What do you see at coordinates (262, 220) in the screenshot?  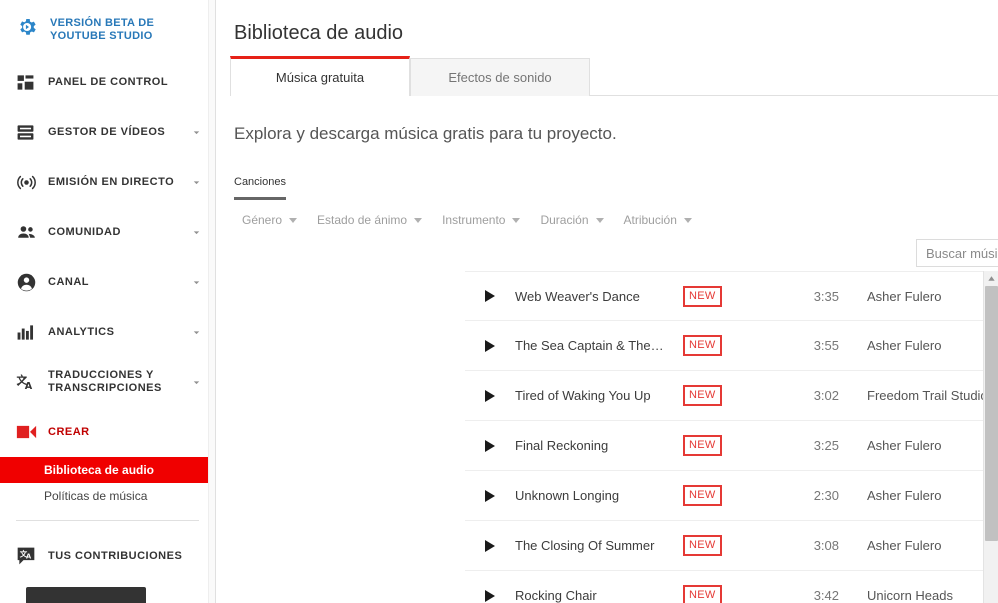 I see `filter-label: Género` at bounding box center [262, 220].